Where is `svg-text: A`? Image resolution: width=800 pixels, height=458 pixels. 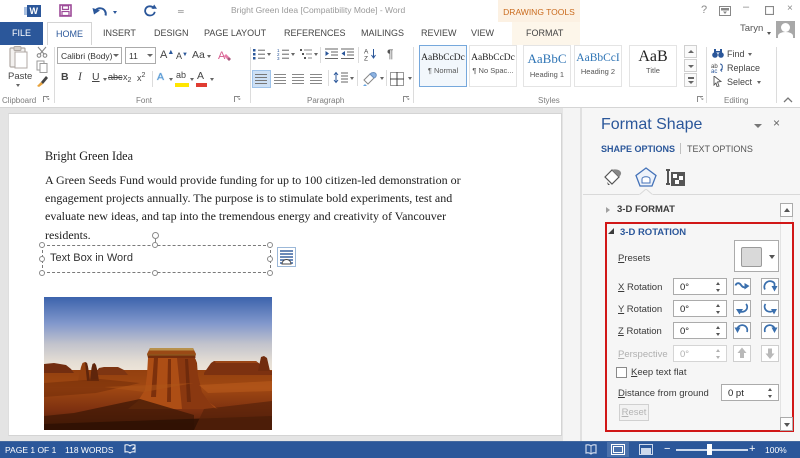 svg-text: A is located at coordinates (366, 52).